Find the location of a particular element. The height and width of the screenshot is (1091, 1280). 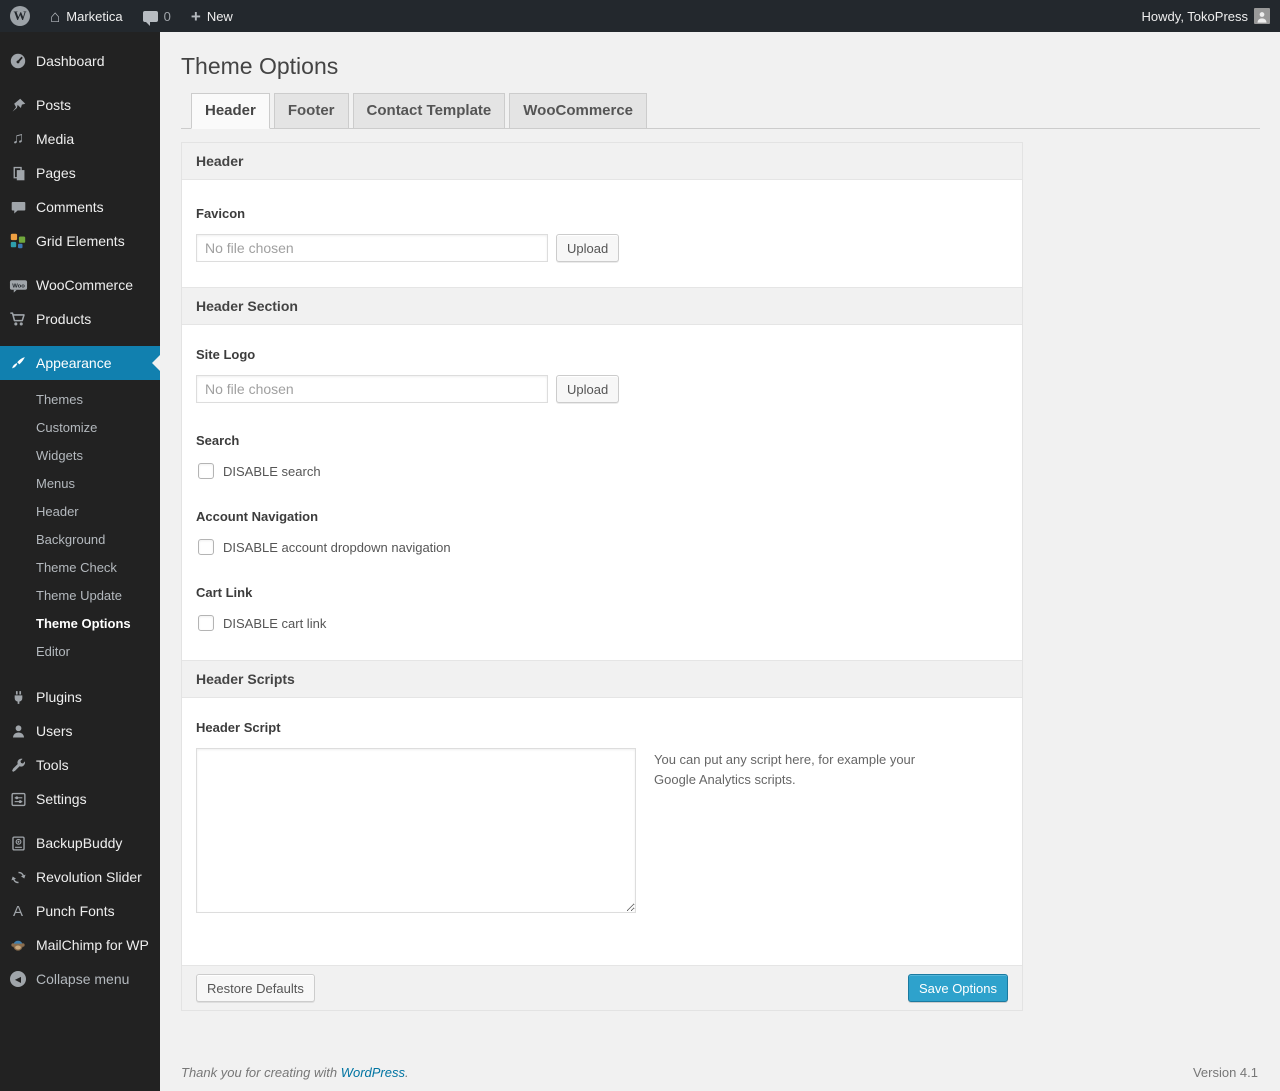

footer-thanks-text: Thank you for creating with is located at coordinates (259, 1072).